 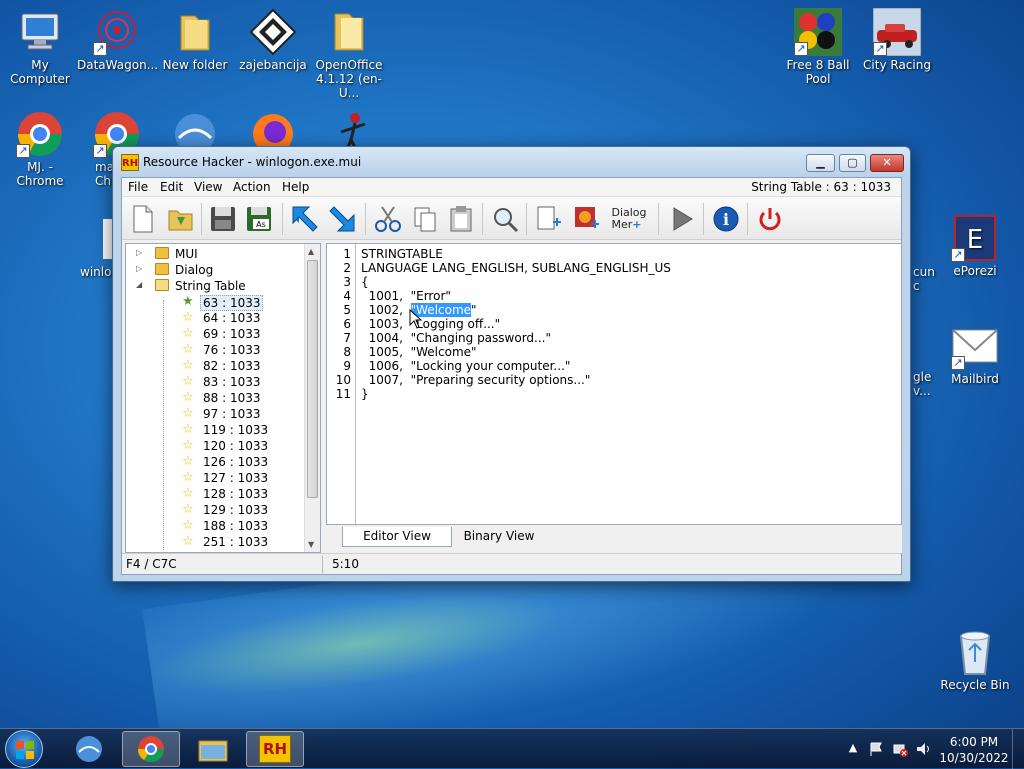 What do you see at coordinates (770, 219) in the screenshot?
I see `exit-button` at bounding box center [770, 219].